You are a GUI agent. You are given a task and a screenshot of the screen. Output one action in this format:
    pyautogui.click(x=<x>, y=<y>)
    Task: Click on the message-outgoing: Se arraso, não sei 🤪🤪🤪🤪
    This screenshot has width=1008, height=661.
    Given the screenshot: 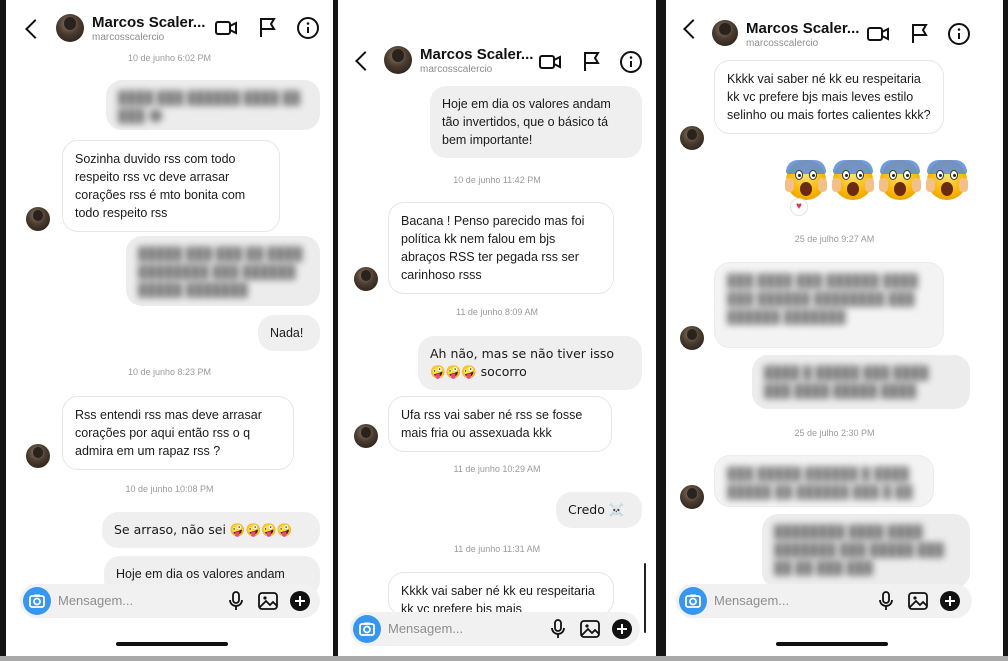 What is the action you would take?
    pyautogui.click(x=211, y=530)
    